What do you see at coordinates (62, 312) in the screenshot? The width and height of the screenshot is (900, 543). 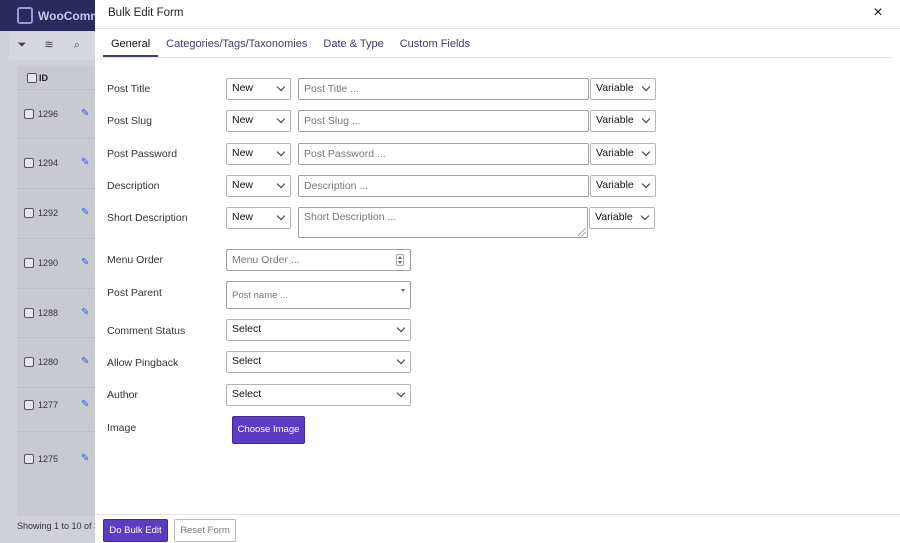 I see `table-row: 1288 ✎` at bounding box center [62, 312].